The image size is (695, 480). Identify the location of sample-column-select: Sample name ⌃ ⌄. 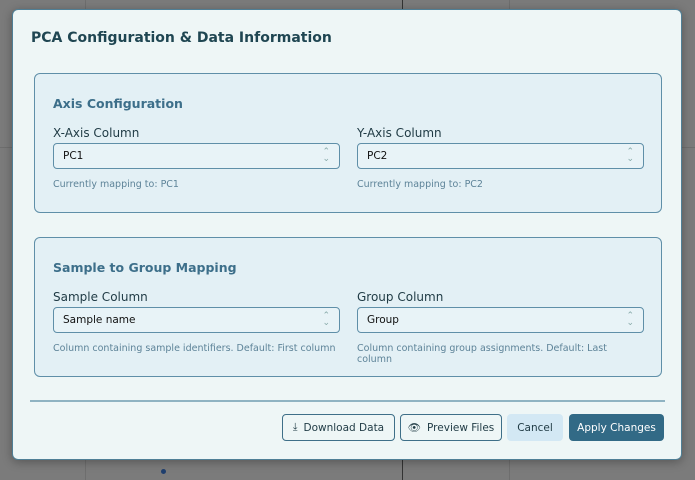
(196, 320).